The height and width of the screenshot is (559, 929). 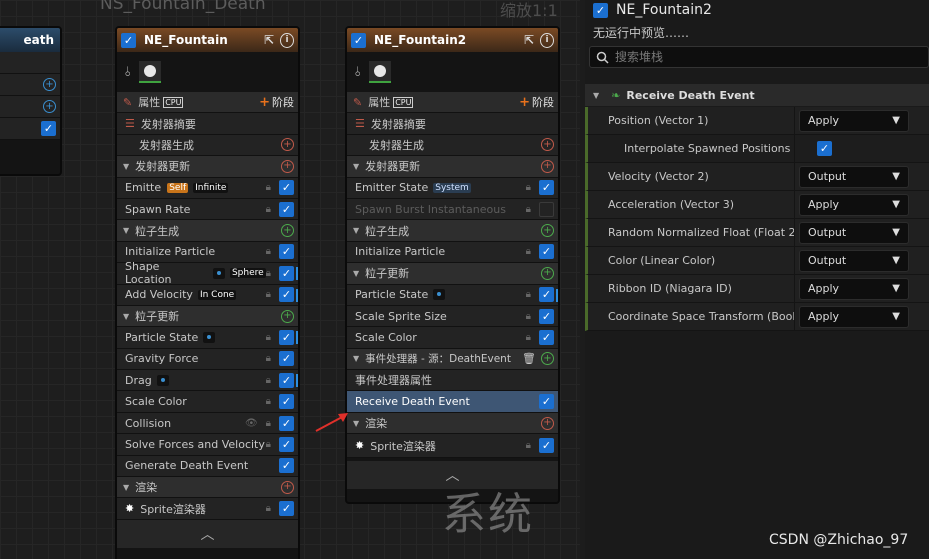 I want to click on section-emitter-update: ▼ 发射器更新 +, so click(x=452, y=167).